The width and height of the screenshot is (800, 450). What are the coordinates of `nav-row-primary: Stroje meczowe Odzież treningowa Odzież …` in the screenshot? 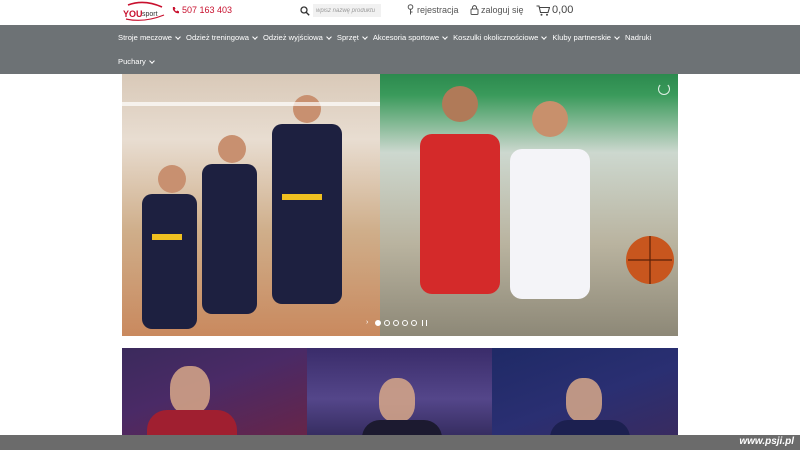 It's located at (387, 37).